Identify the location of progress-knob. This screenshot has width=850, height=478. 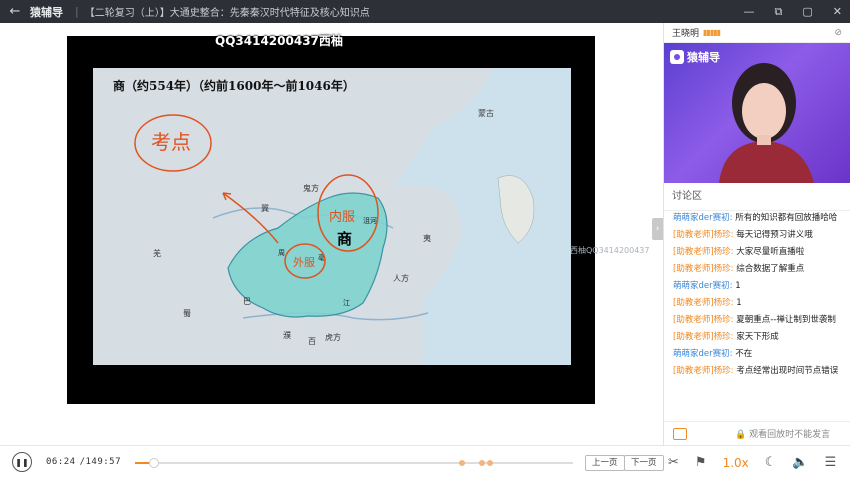
(153, 463).